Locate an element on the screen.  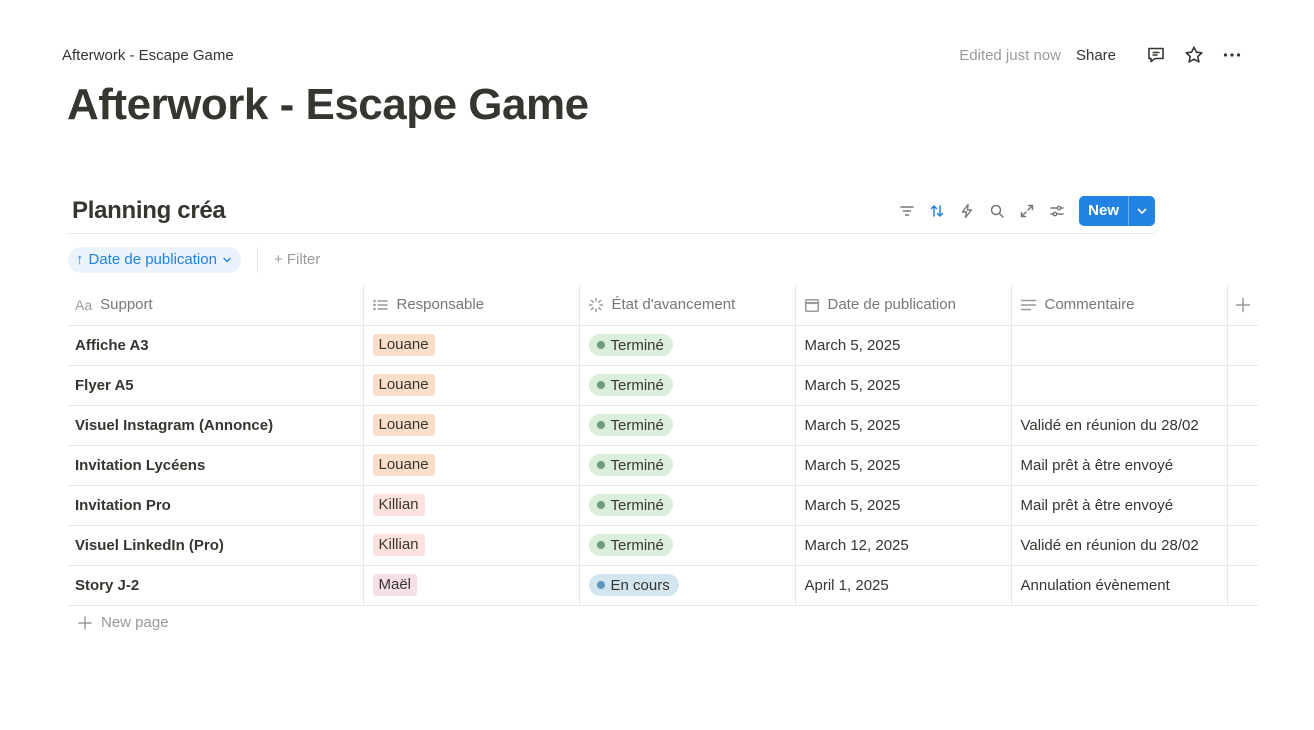
cell-support: Flyer A5 is located at coordinates (215, 385).